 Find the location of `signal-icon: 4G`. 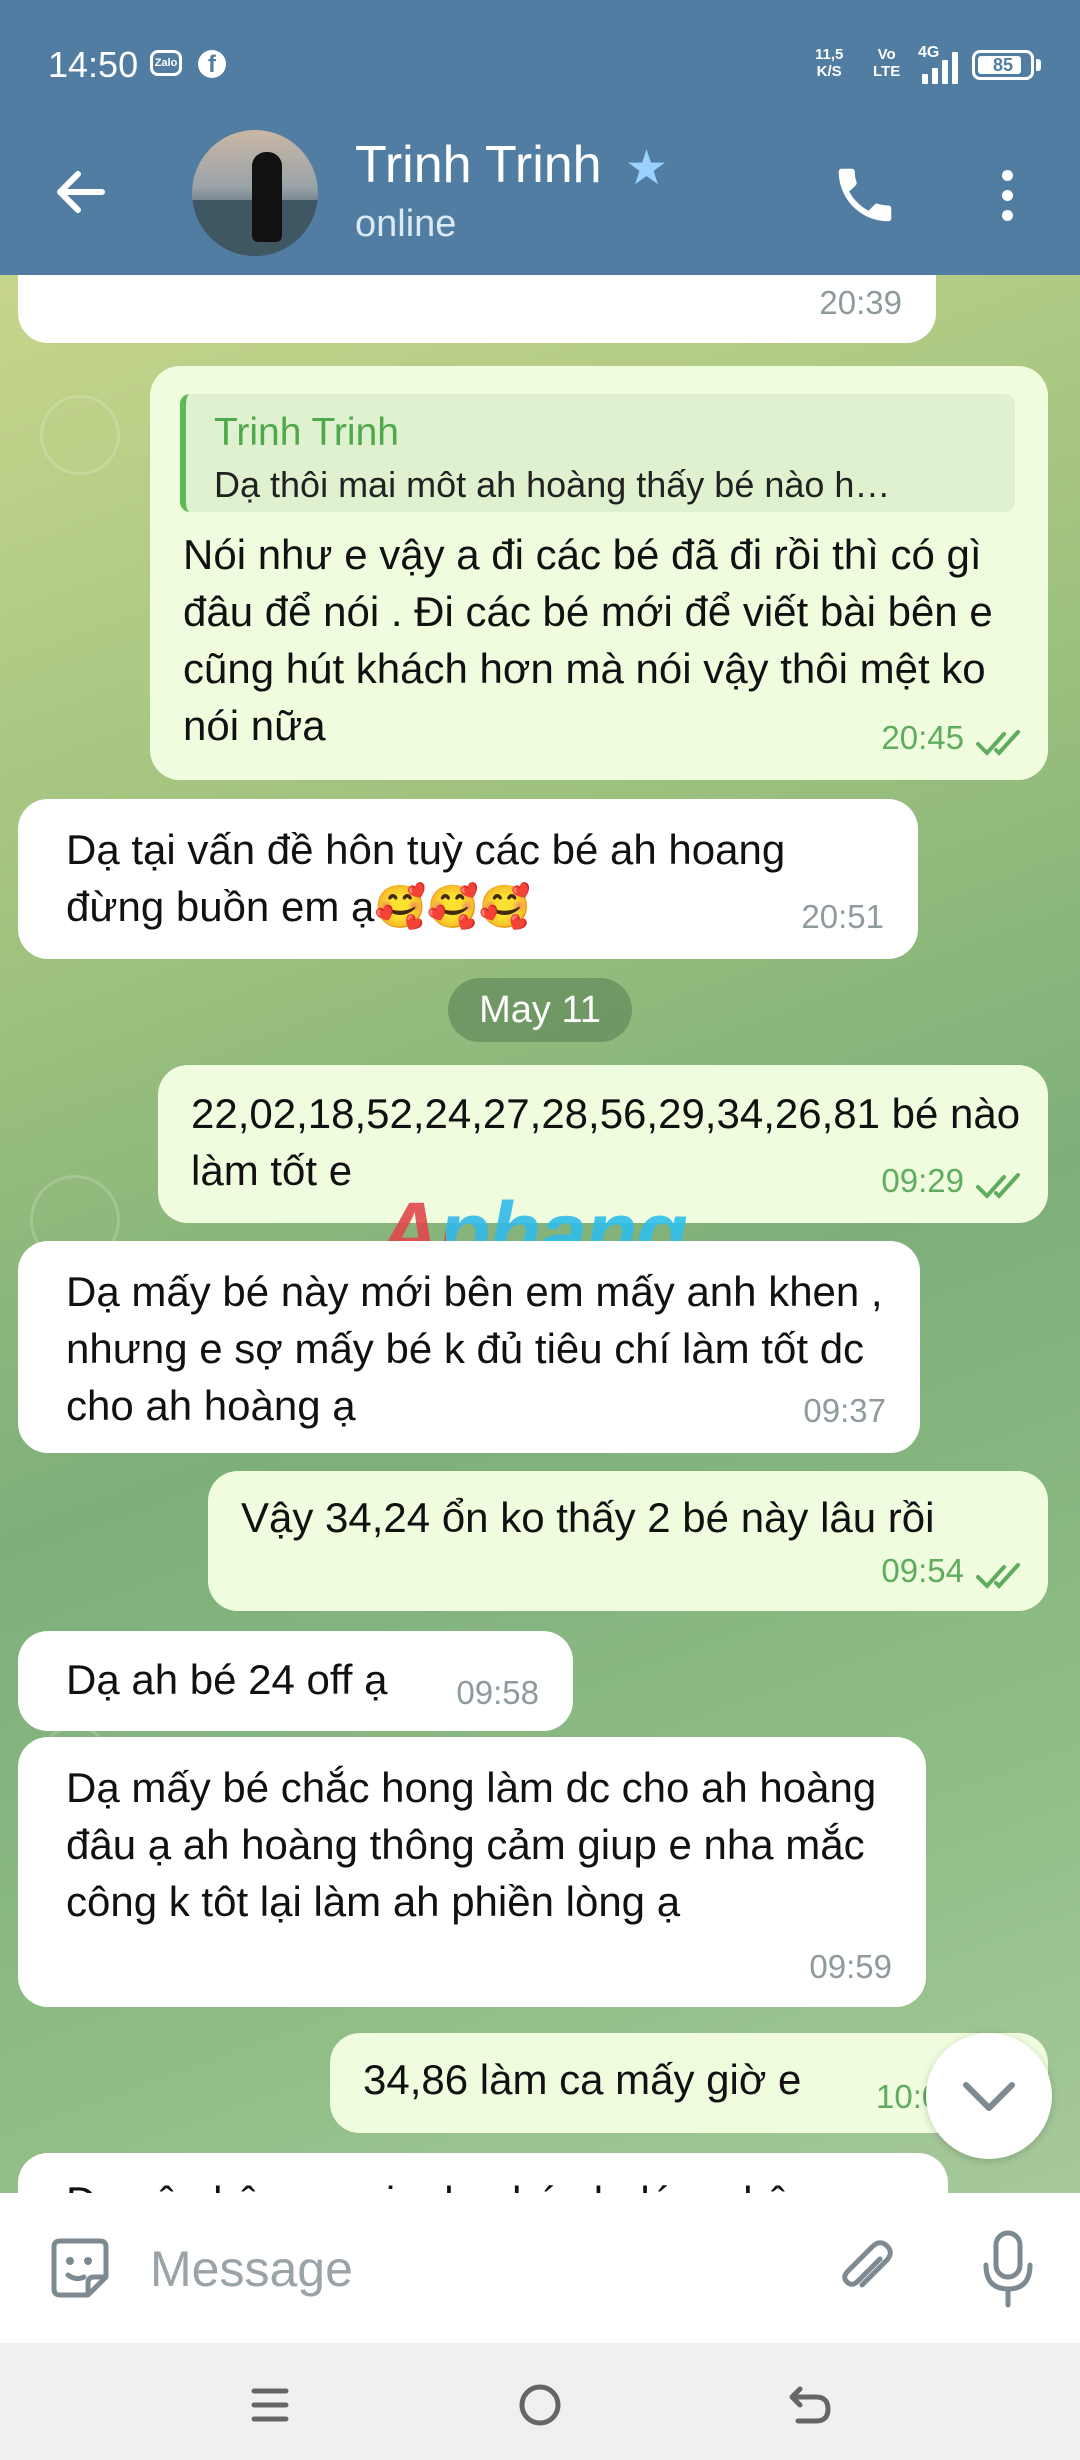

signal-icon: 4G is located at coordinates (940, 64).